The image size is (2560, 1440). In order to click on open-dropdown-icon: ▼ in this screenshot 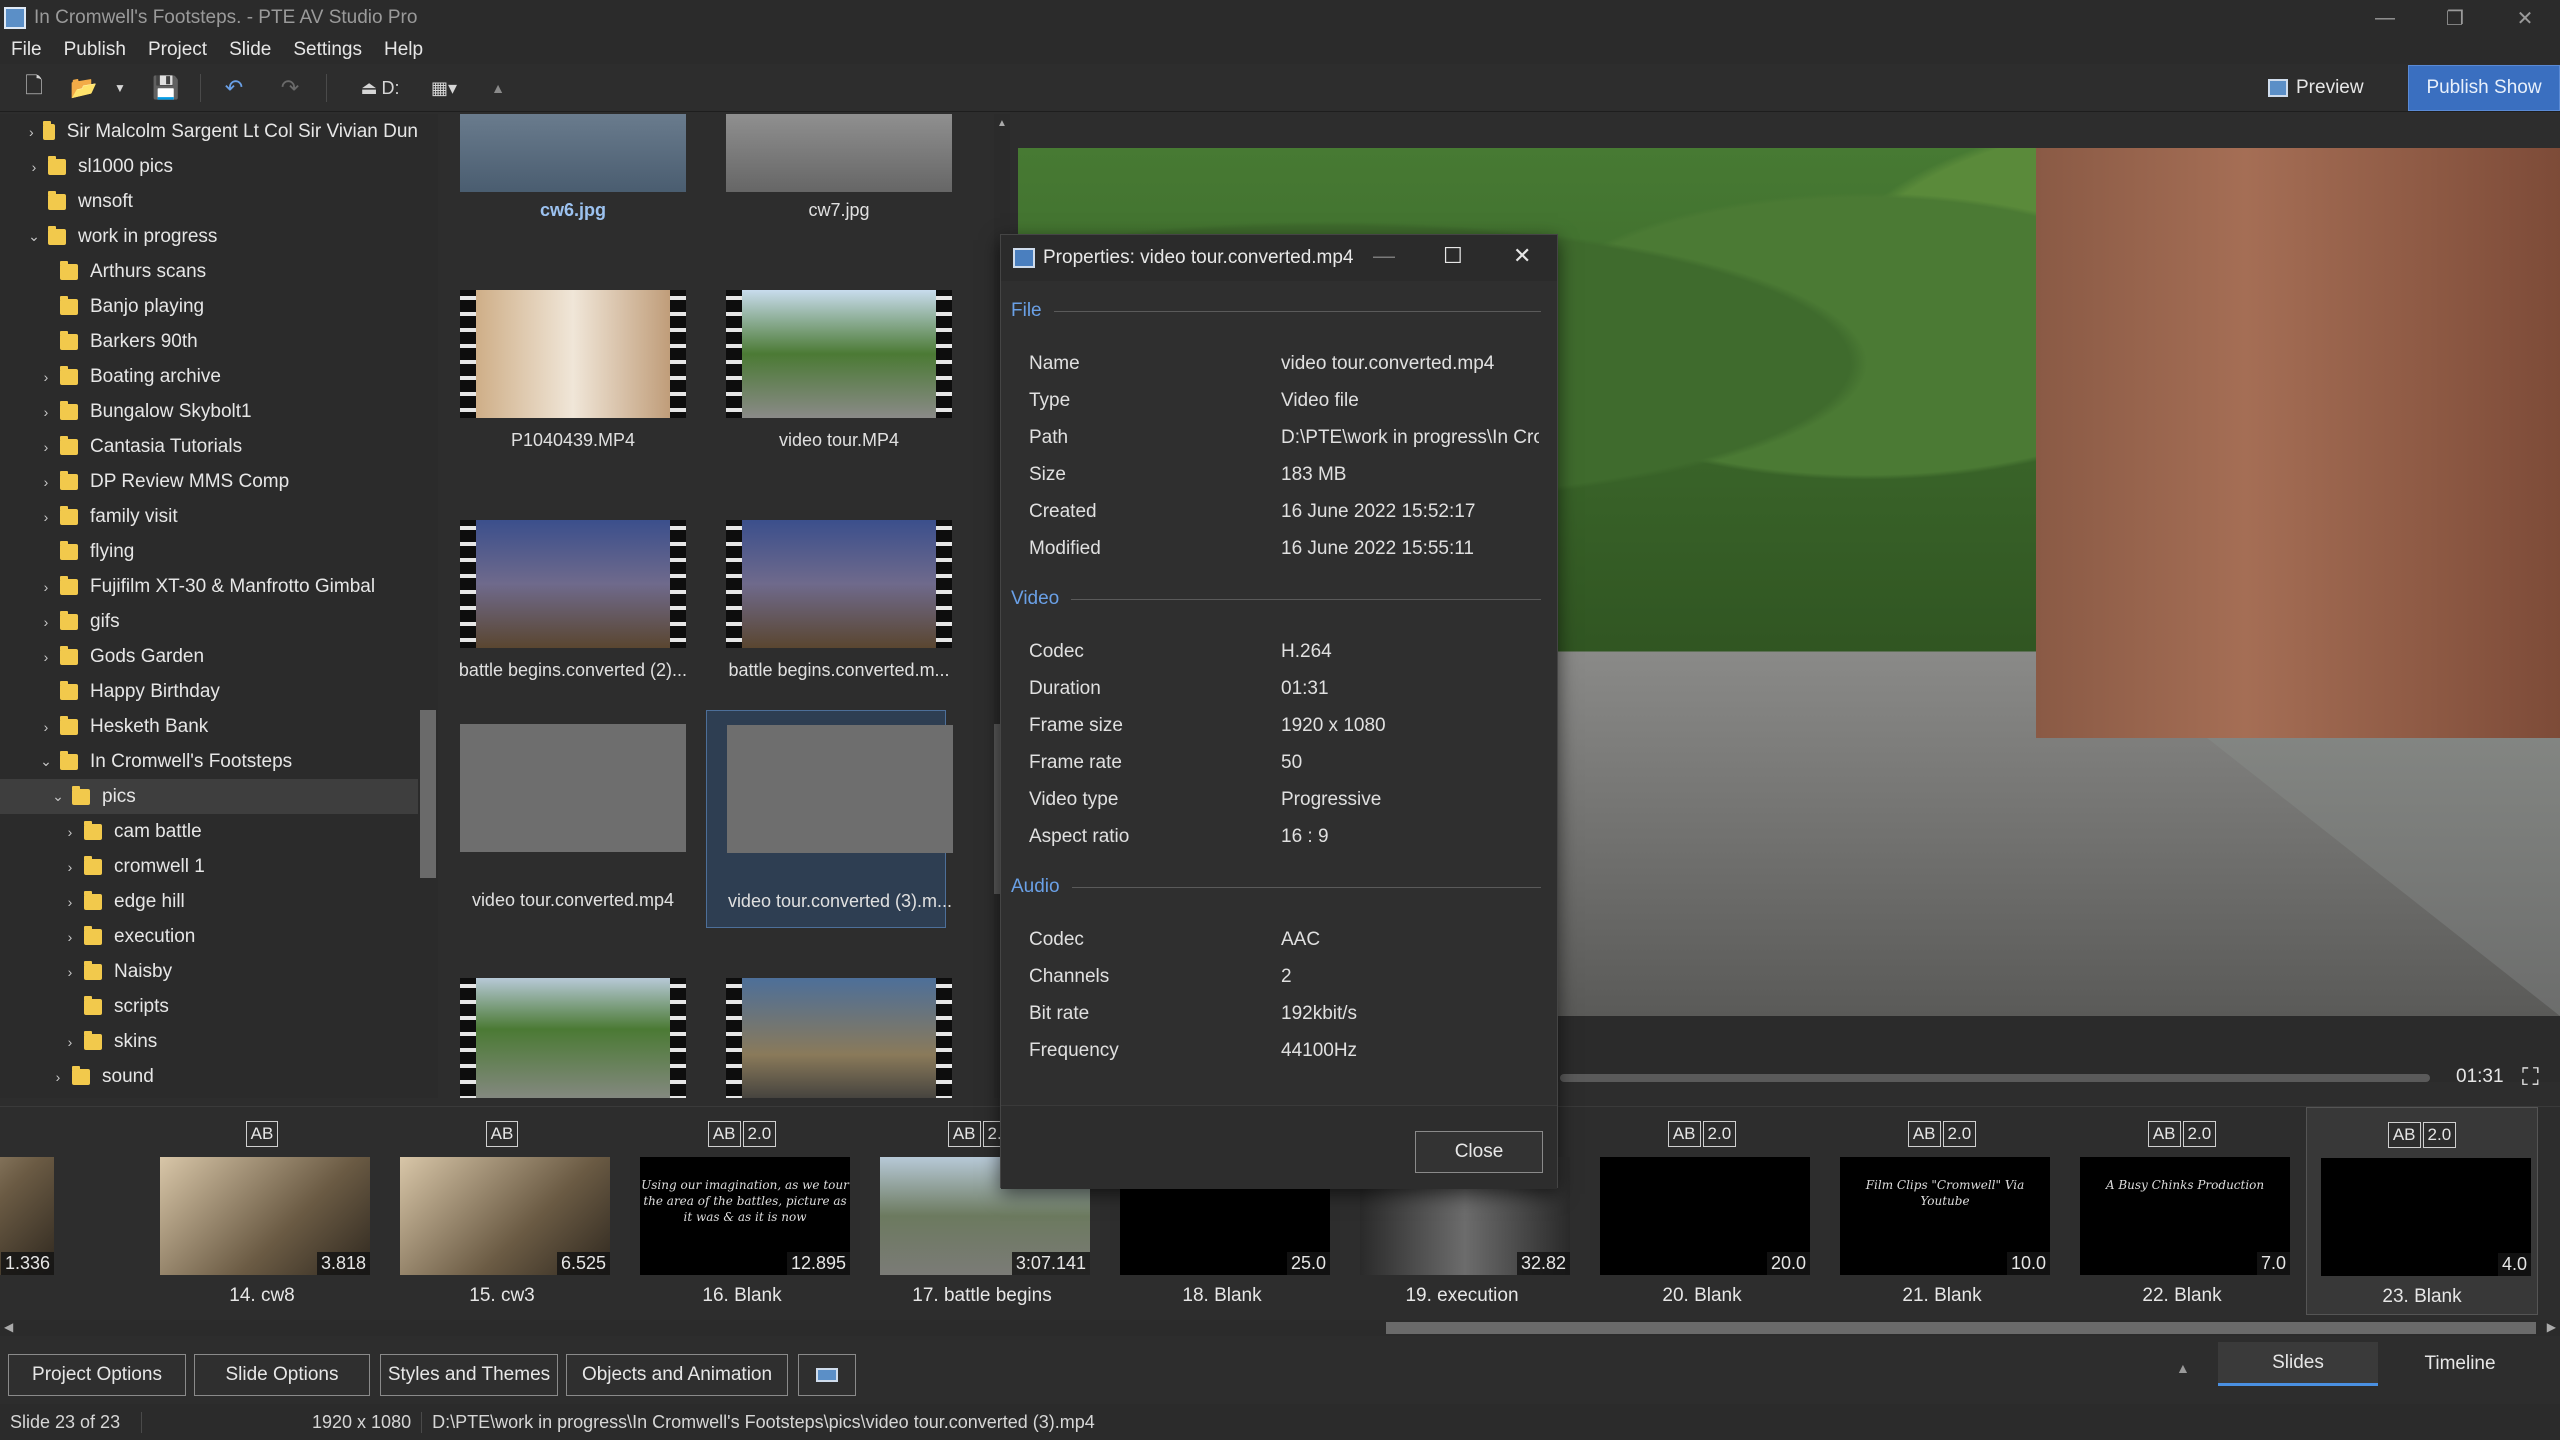, I will do `click(120, 88)`.